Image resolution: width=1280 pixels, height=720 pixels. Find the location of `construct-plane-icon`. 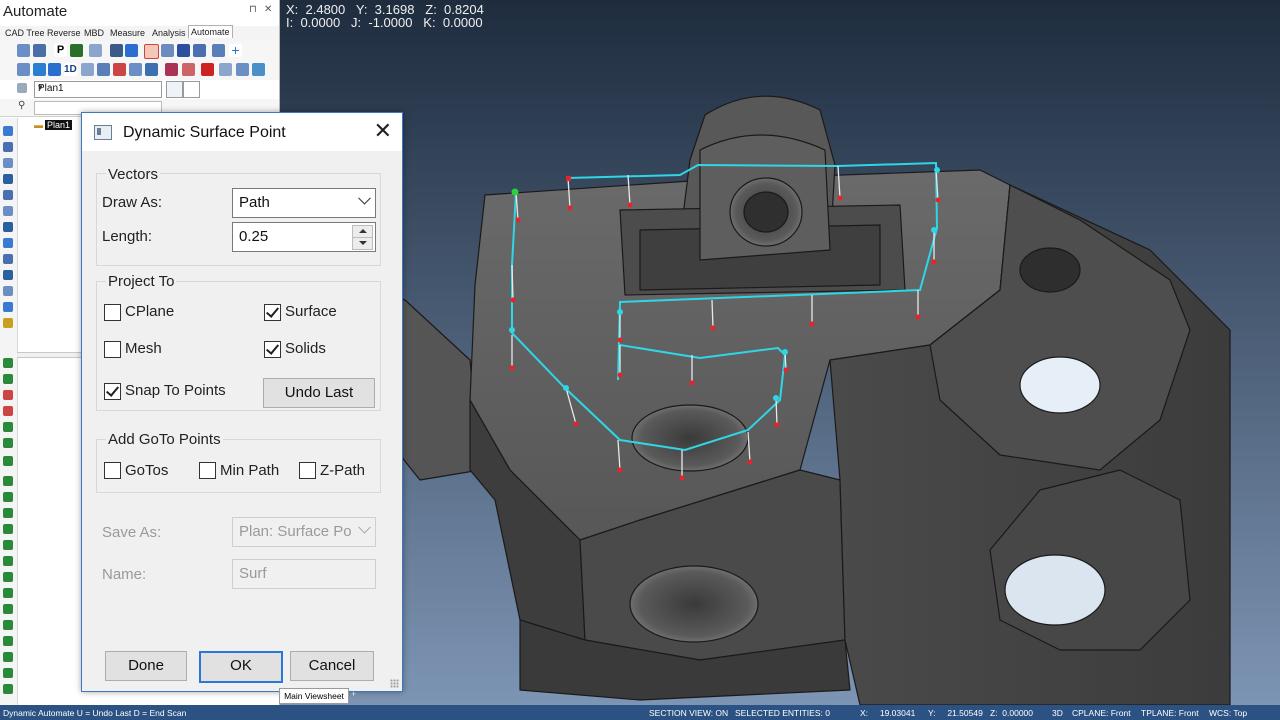

construct-plane-icon is located at coordinates (8, 513).